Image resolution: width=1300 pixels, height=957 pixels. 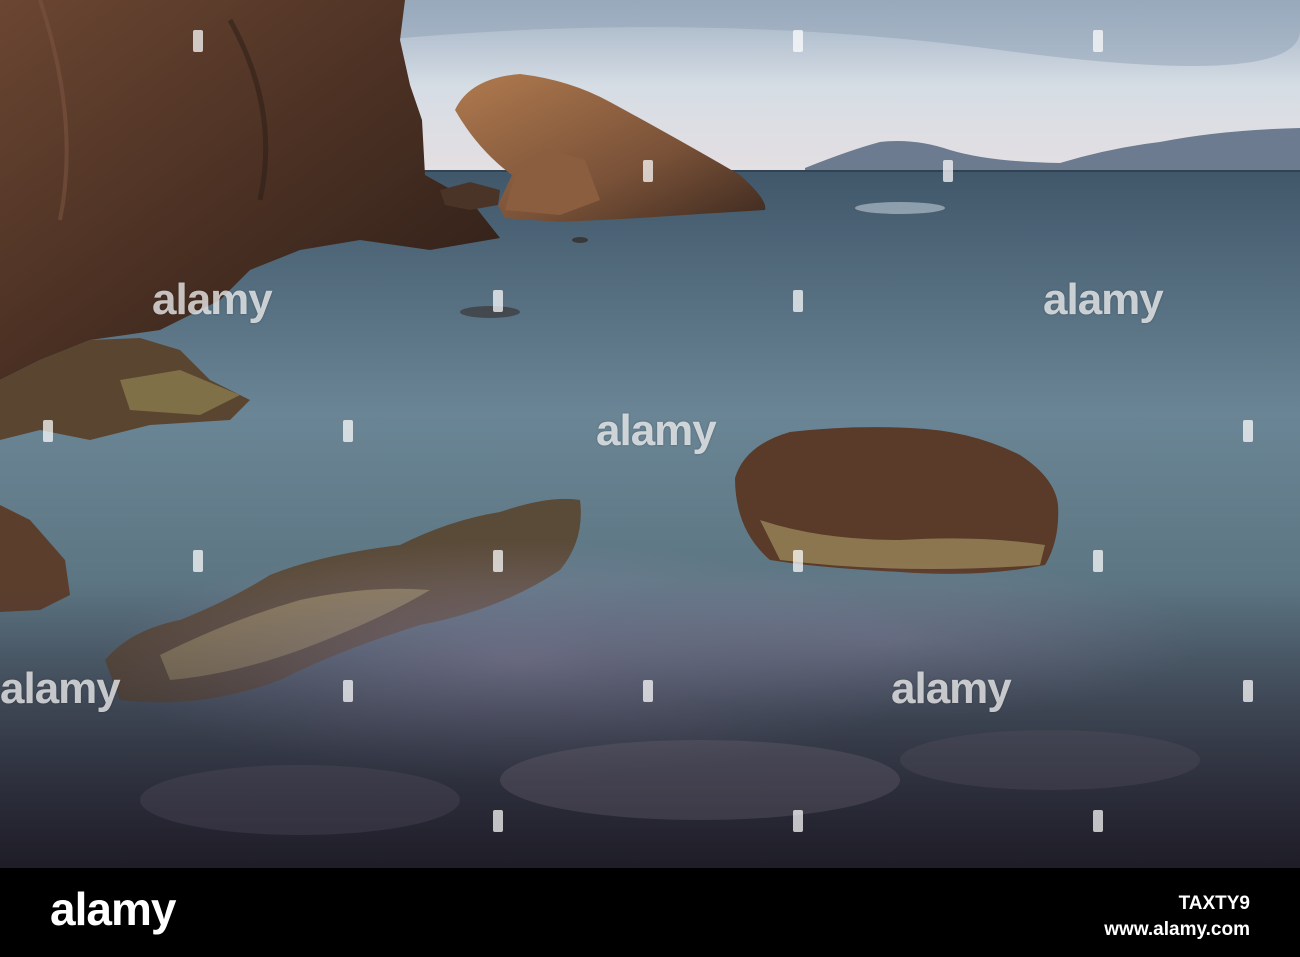 I want to click on image-id: TAXTY9, so click(x=1214, y=903).